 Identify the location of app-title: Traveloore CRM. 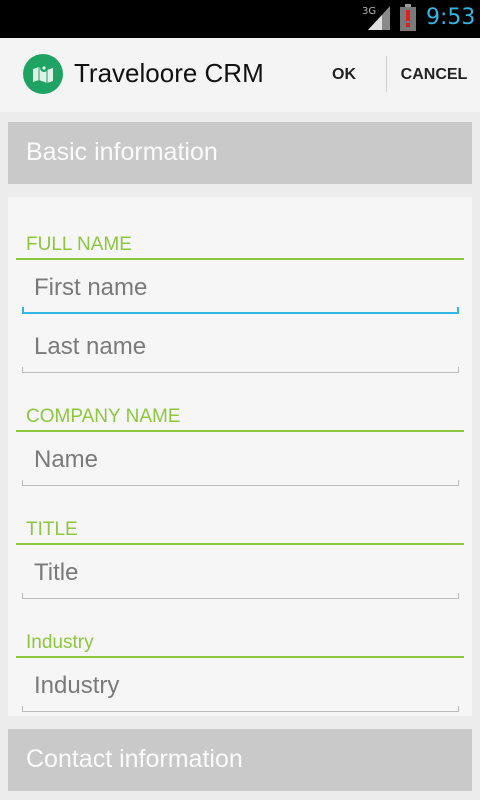
(169, 73).